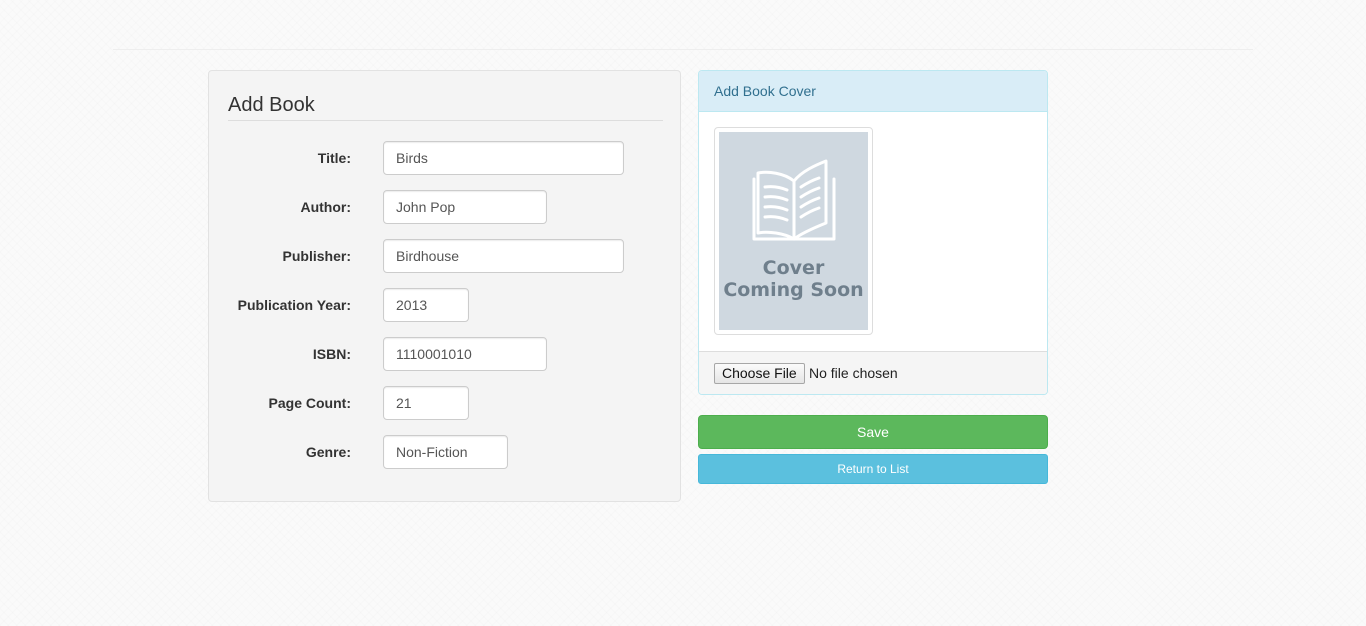 Image resolution: width=1366 pixels, height=626 pixels. Describe the element at coordinates (294, 305) in the screenshot. I see `publication-year-label: Publication Year:` at that location.